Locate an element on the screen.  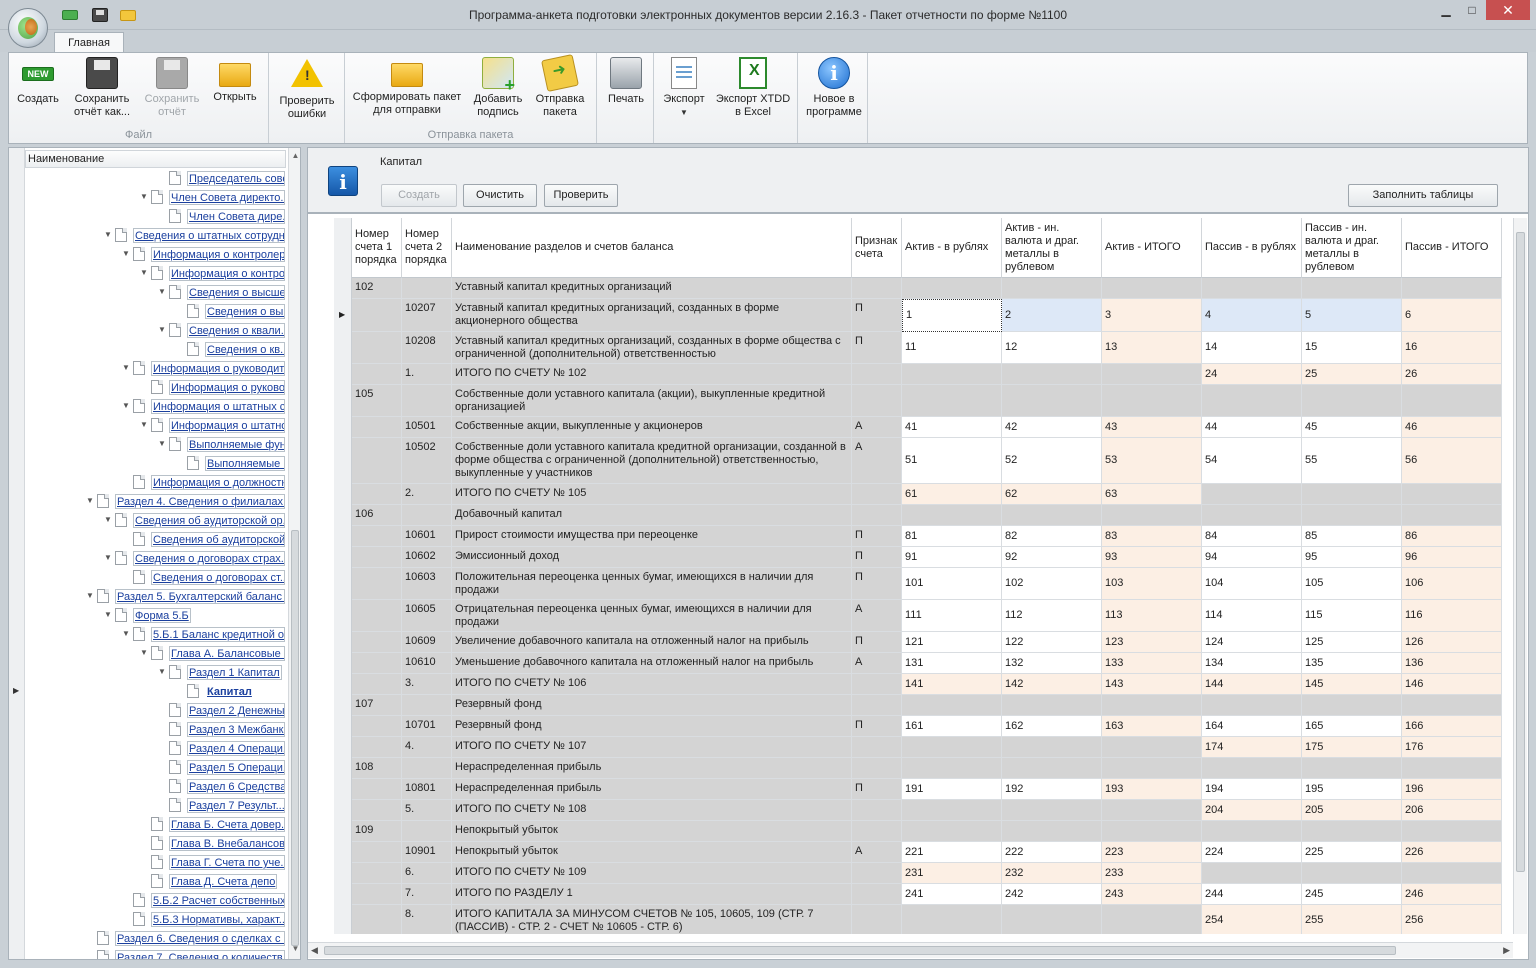
clear-button: Очистить is located at coordinates (500, 195).